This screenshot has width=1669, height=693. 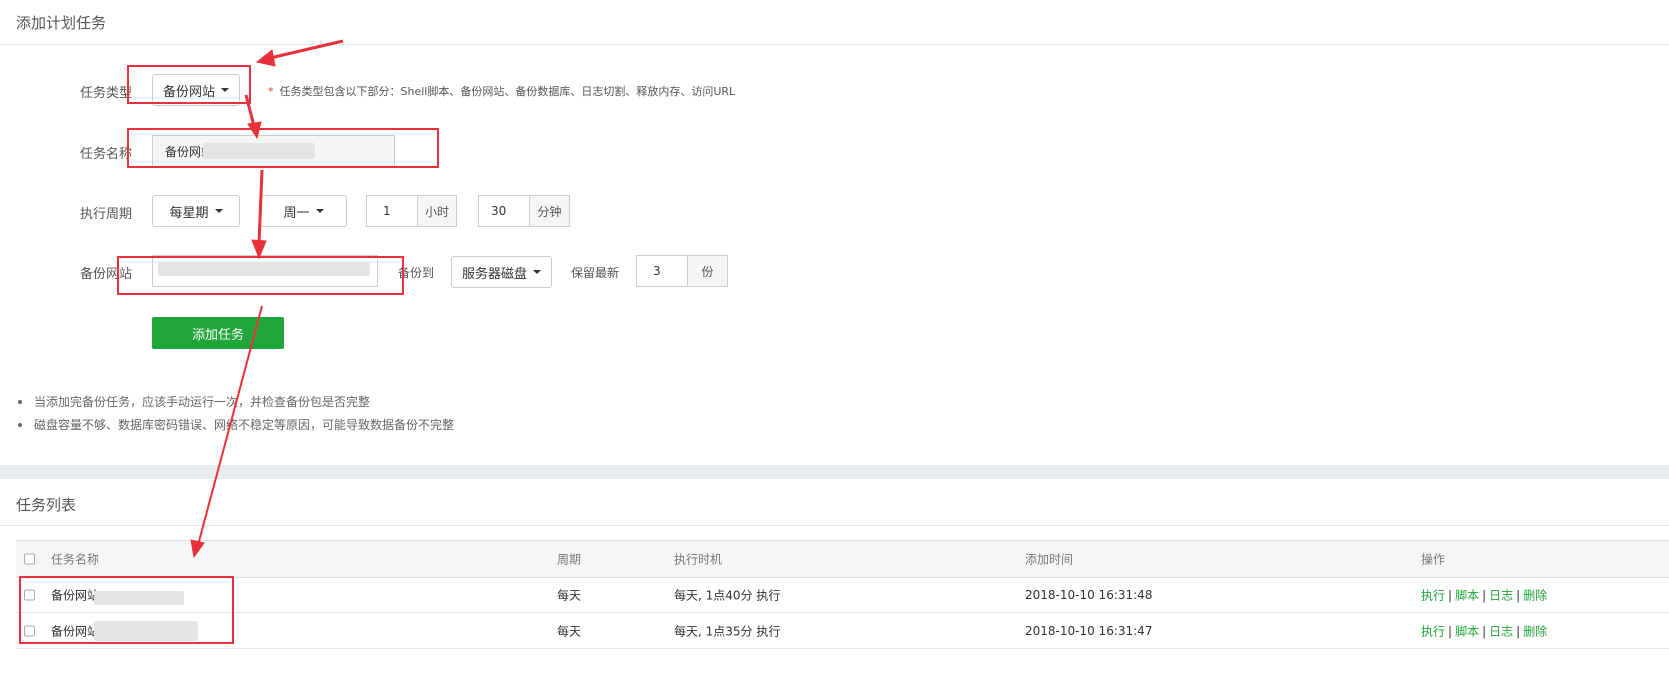 What do you see at coordinates (250, 110) in the screenshot?
I see `arrow-icon` at bounding box center [250, 110].